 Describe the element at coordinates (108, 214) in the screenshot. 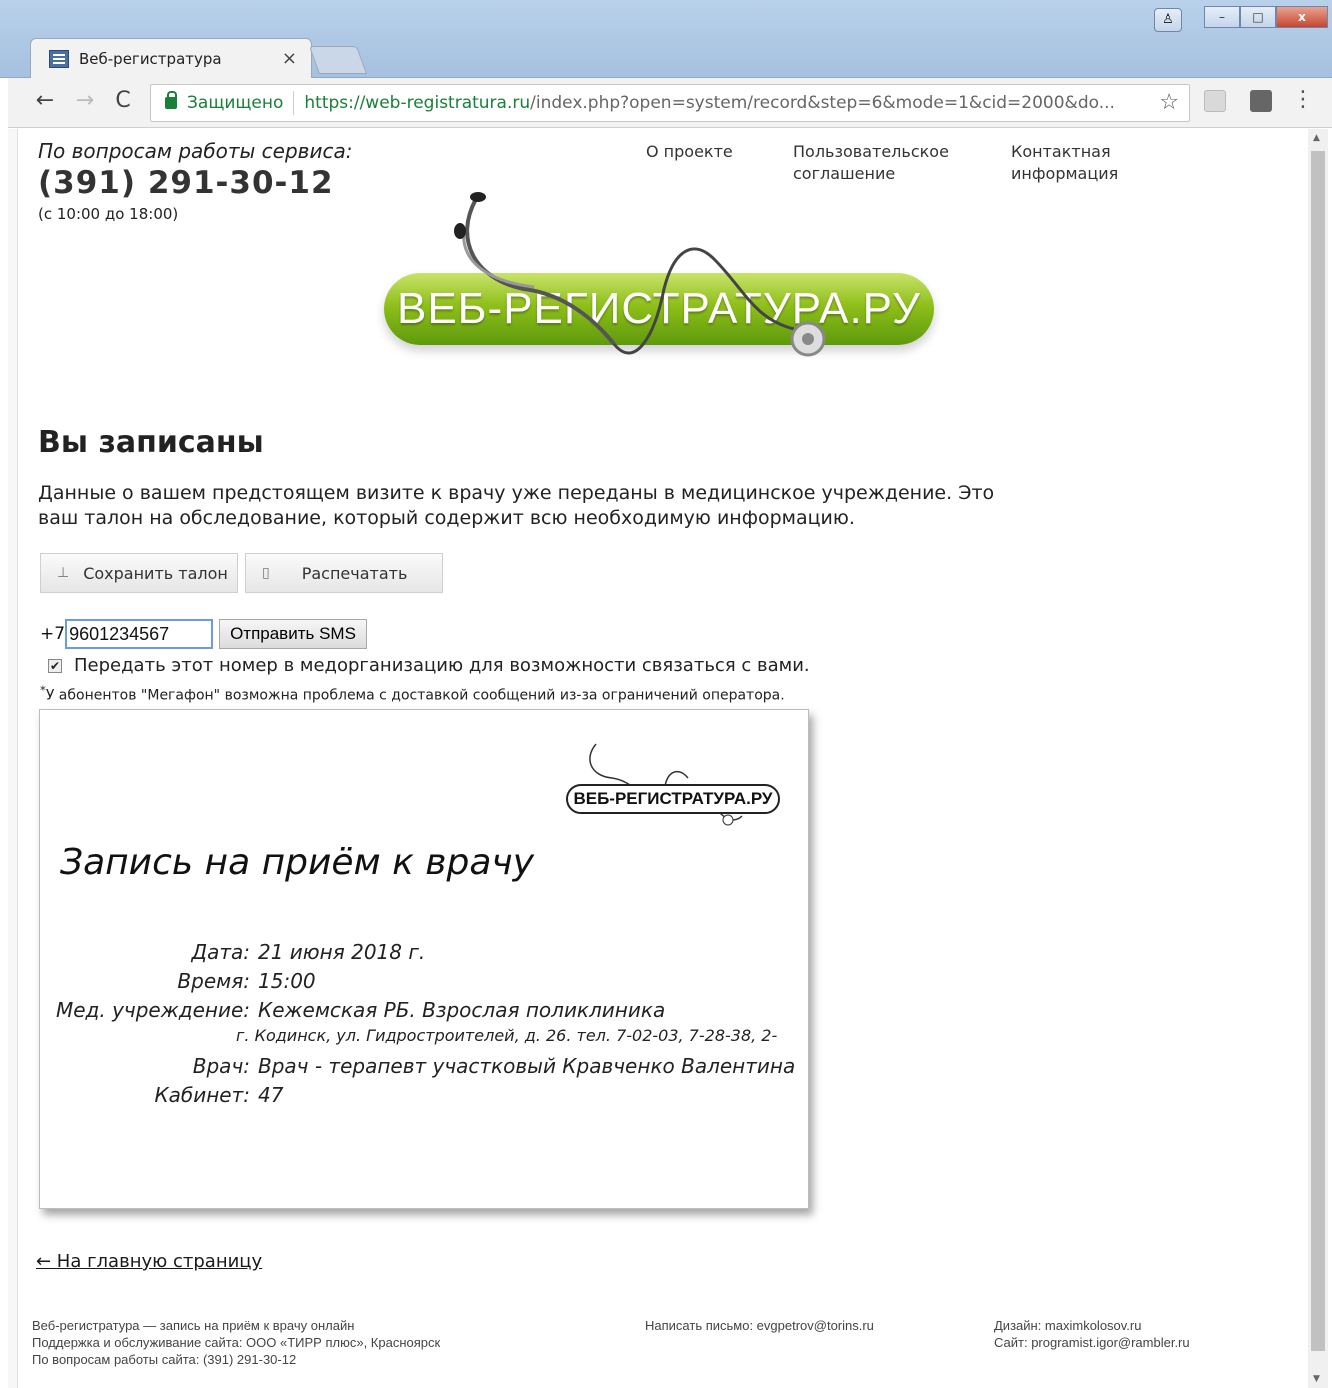

I see `support-hours: (с 10:00 до 18:00)` at that location.